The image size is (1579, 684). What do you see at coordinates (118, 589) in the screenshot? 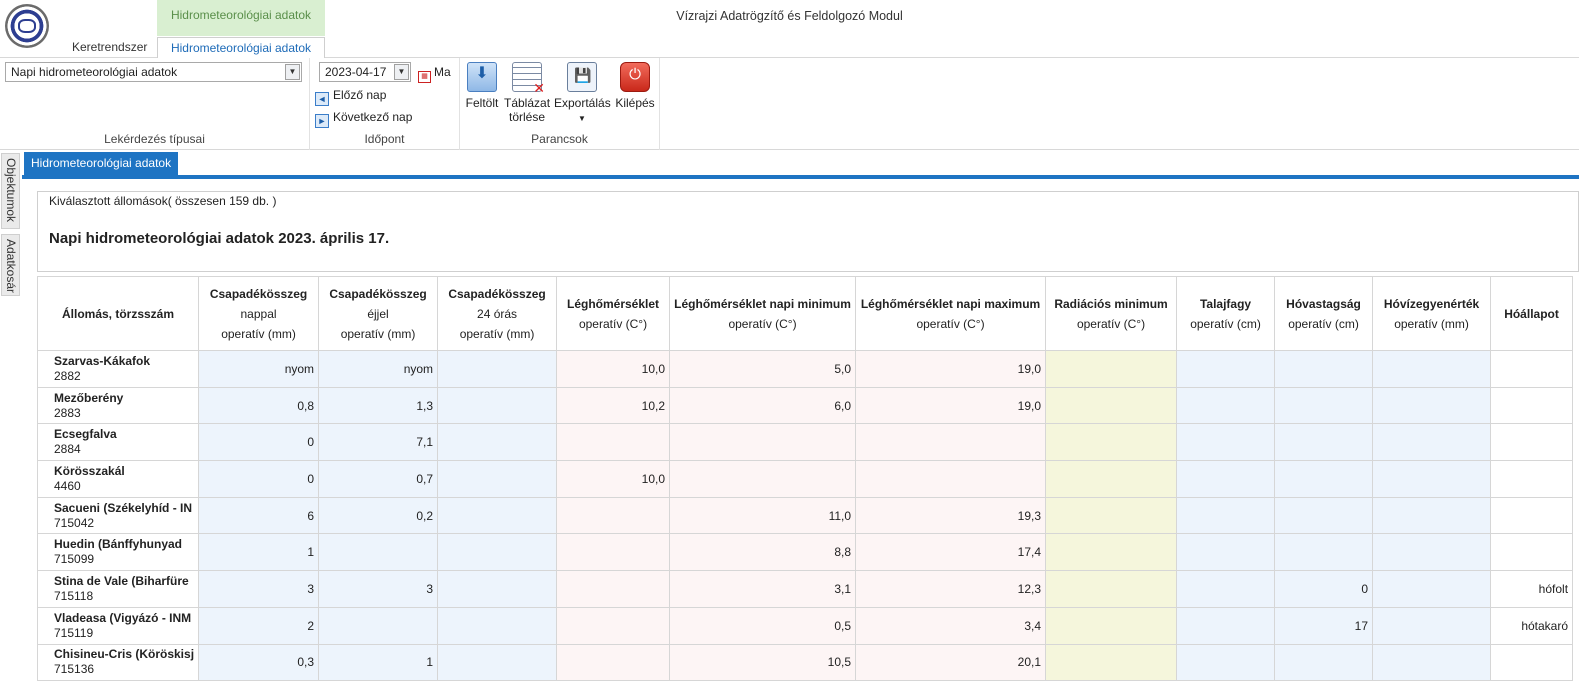
I see `station-cell: Stina de Vale (Biharfüre 715118` at bounding box center [118, 589].